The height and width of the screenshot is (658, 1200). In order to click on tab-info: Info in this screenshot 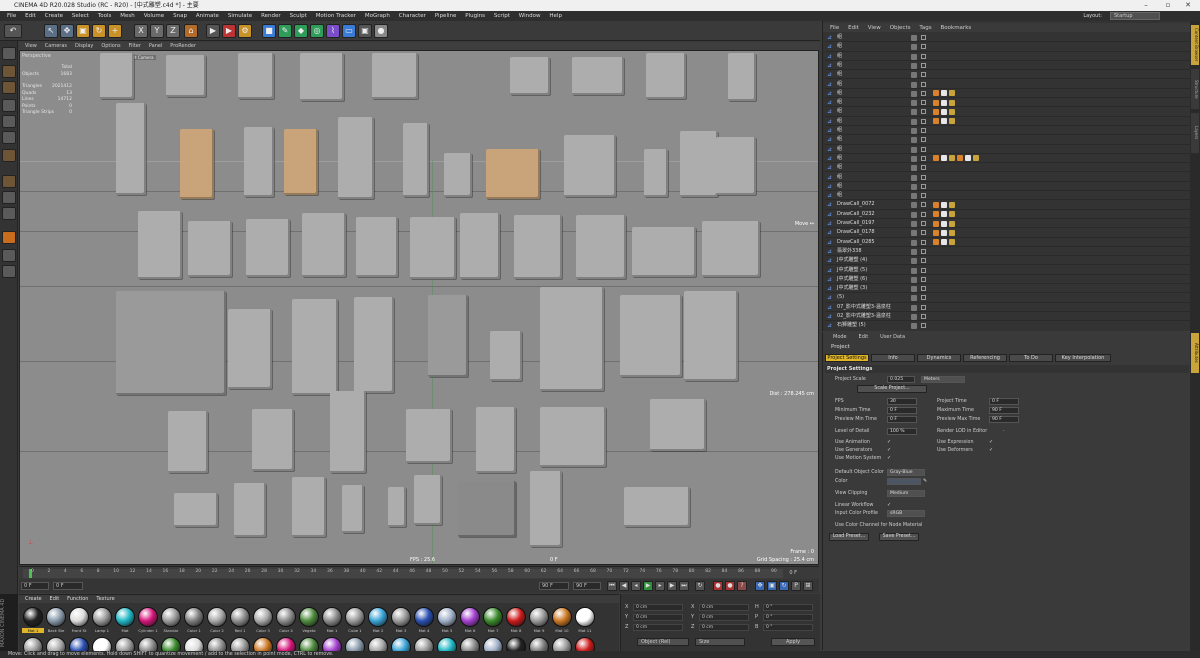, I will do `click(893, 358)`.